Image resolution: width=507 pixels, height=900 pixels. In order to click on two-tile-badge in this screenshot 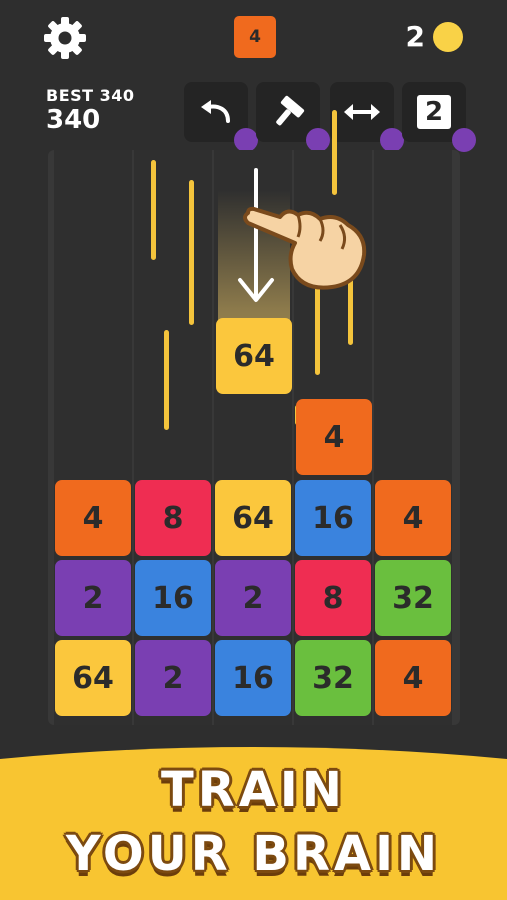, I will do `click(464, 140)`.